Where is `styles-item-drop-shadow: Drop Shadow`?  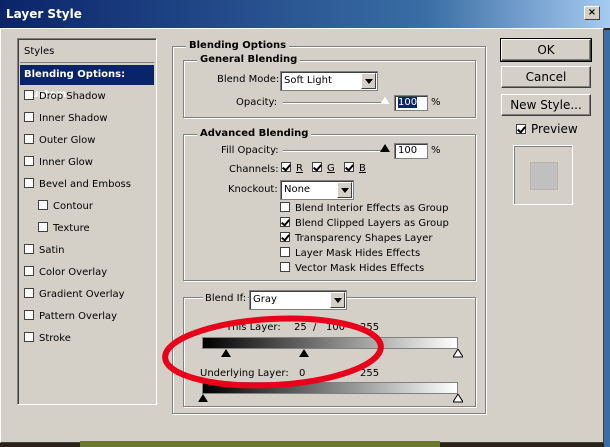 styles-item-drop-shadow: Drop Shadow is located at coordinates (87, 97).